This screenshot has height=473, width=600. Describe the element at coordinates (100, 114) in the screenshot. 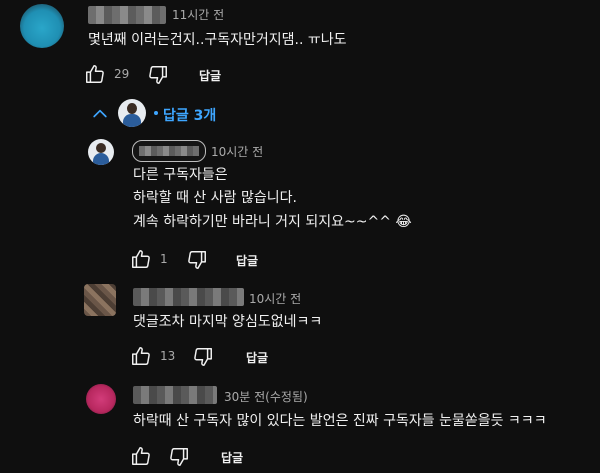

I see `chevron-up-icon` at that location.